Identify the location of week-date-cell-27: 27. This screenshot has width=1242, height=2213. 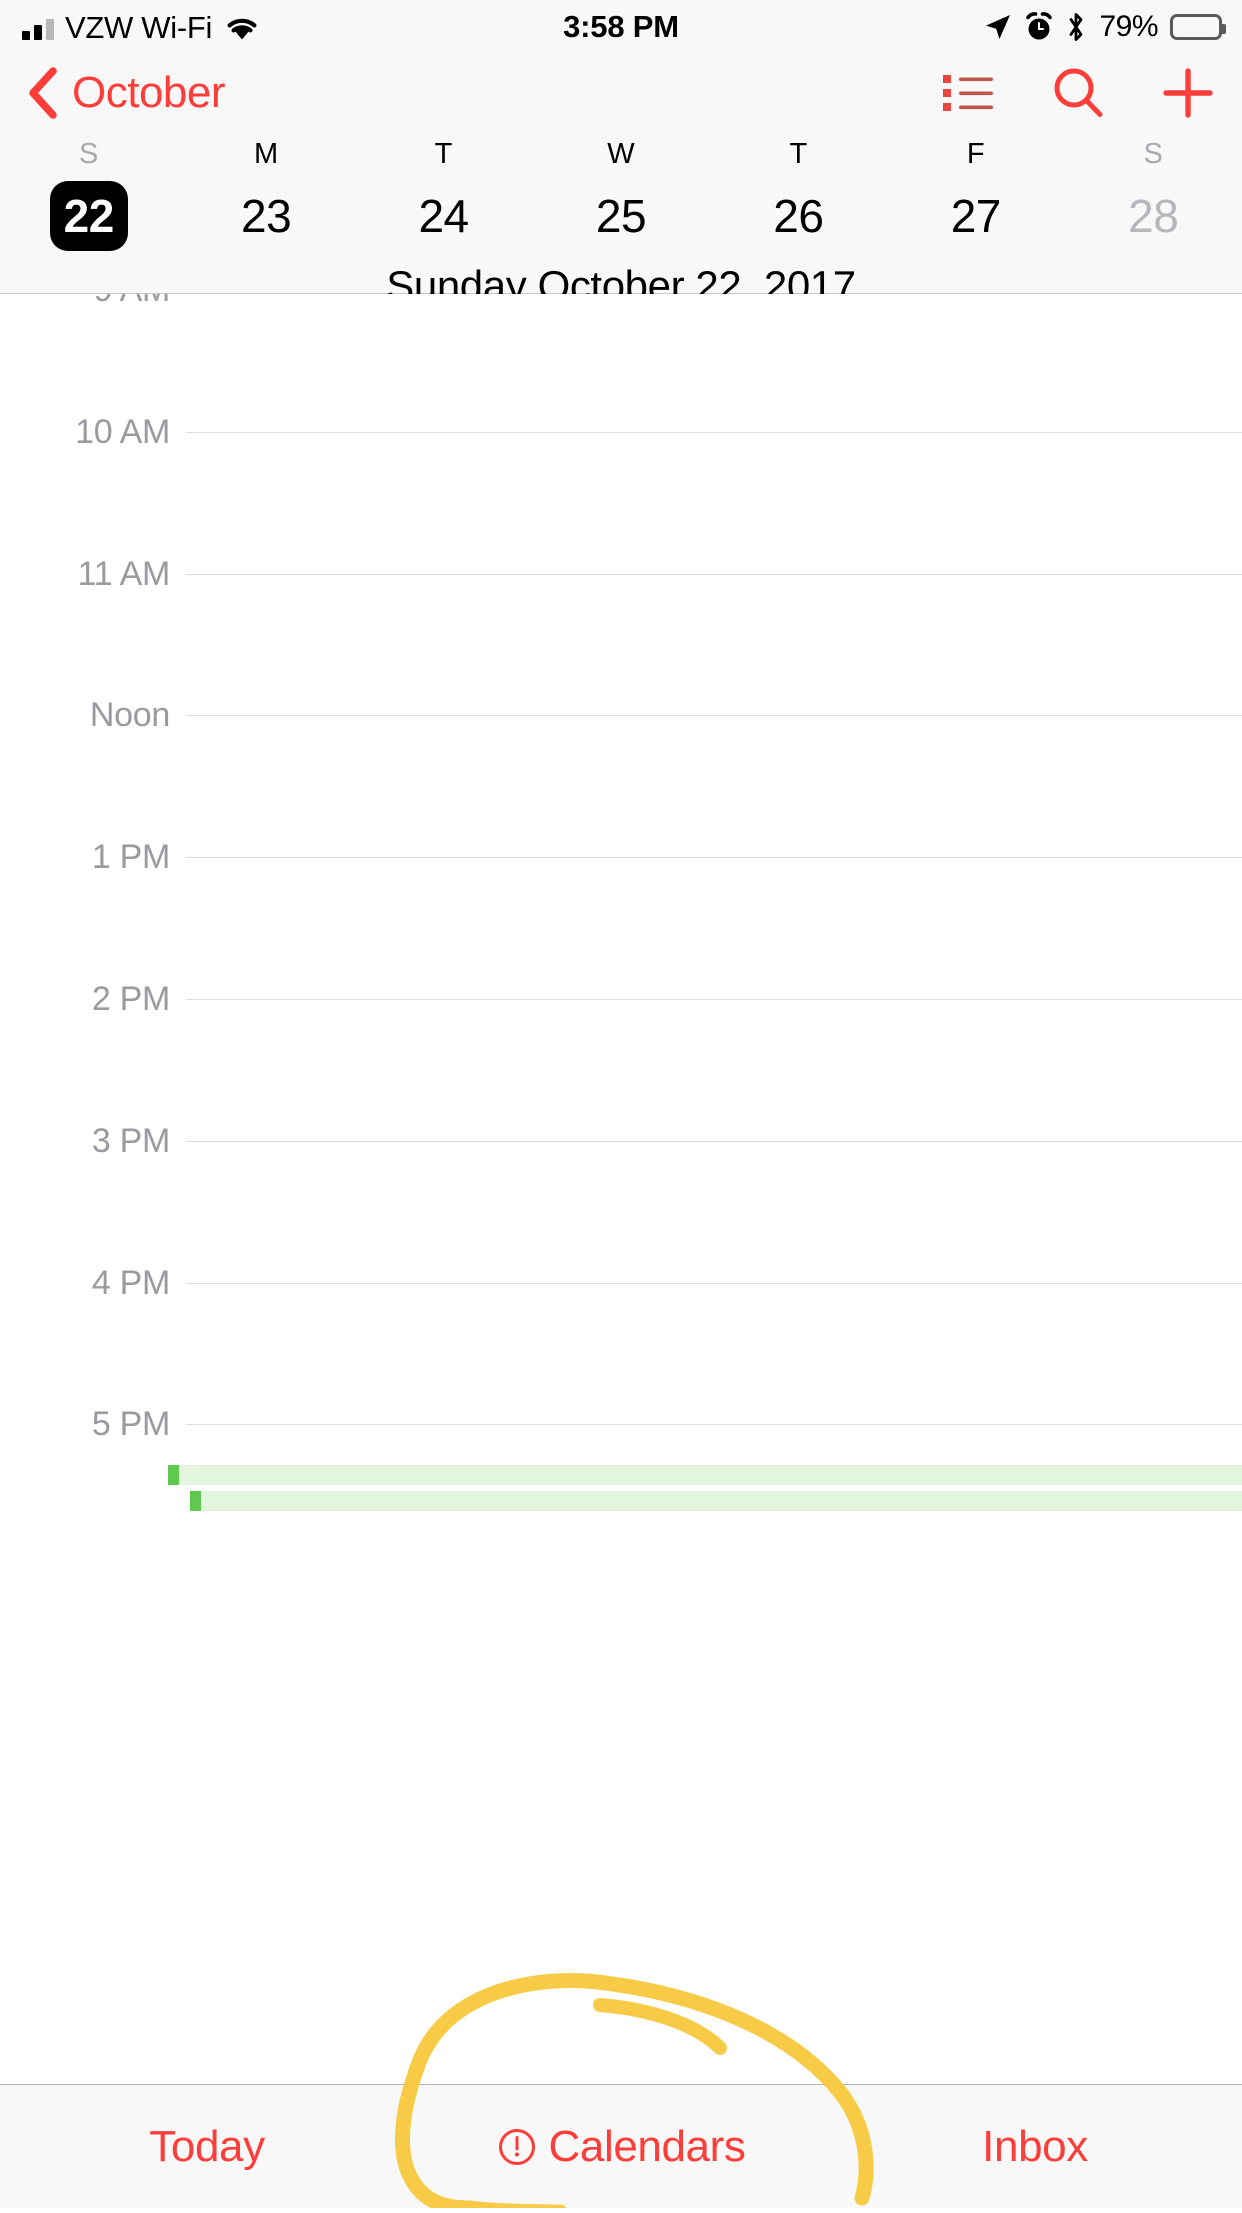
(975, 216).